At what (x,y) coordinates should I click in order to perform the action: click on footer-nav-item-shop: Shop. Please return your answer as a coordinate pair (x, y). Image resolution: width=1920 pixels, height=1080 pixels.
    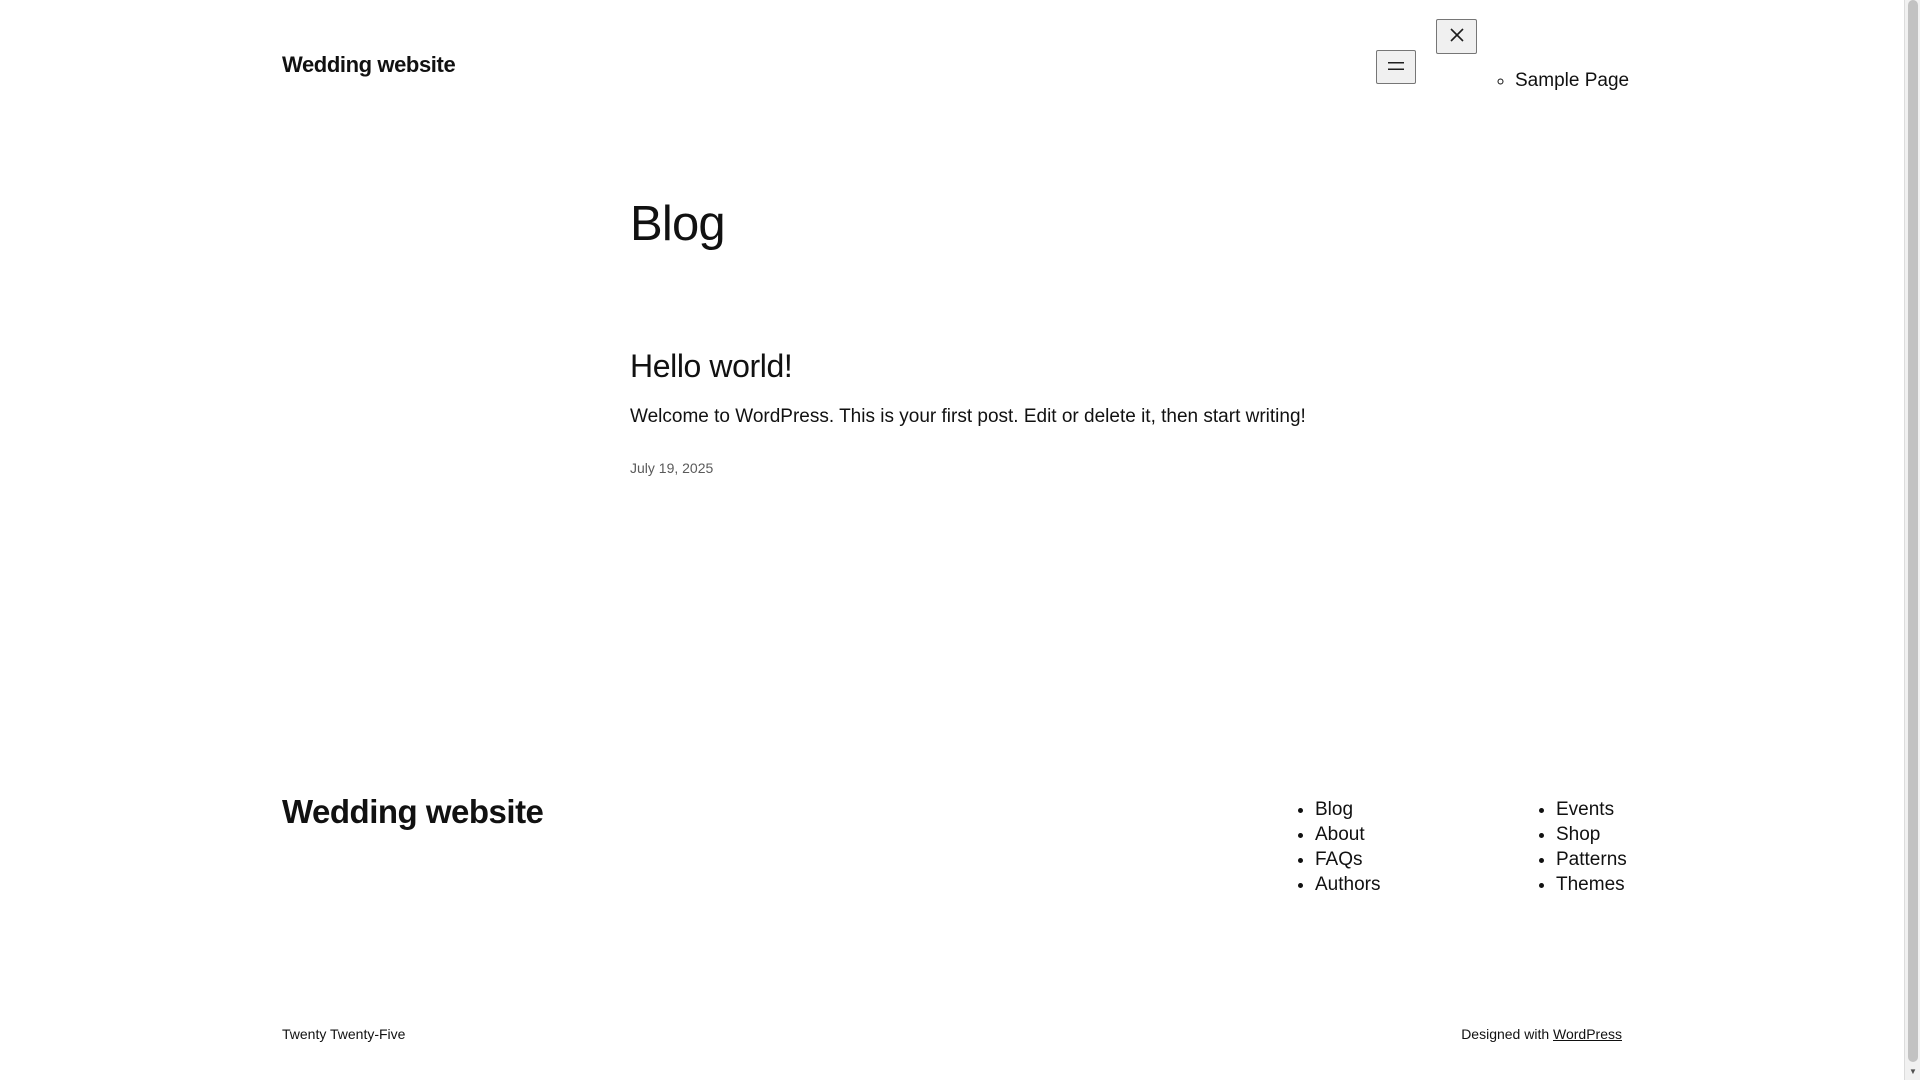
    Looking at the image, I should click on (1591, 834).